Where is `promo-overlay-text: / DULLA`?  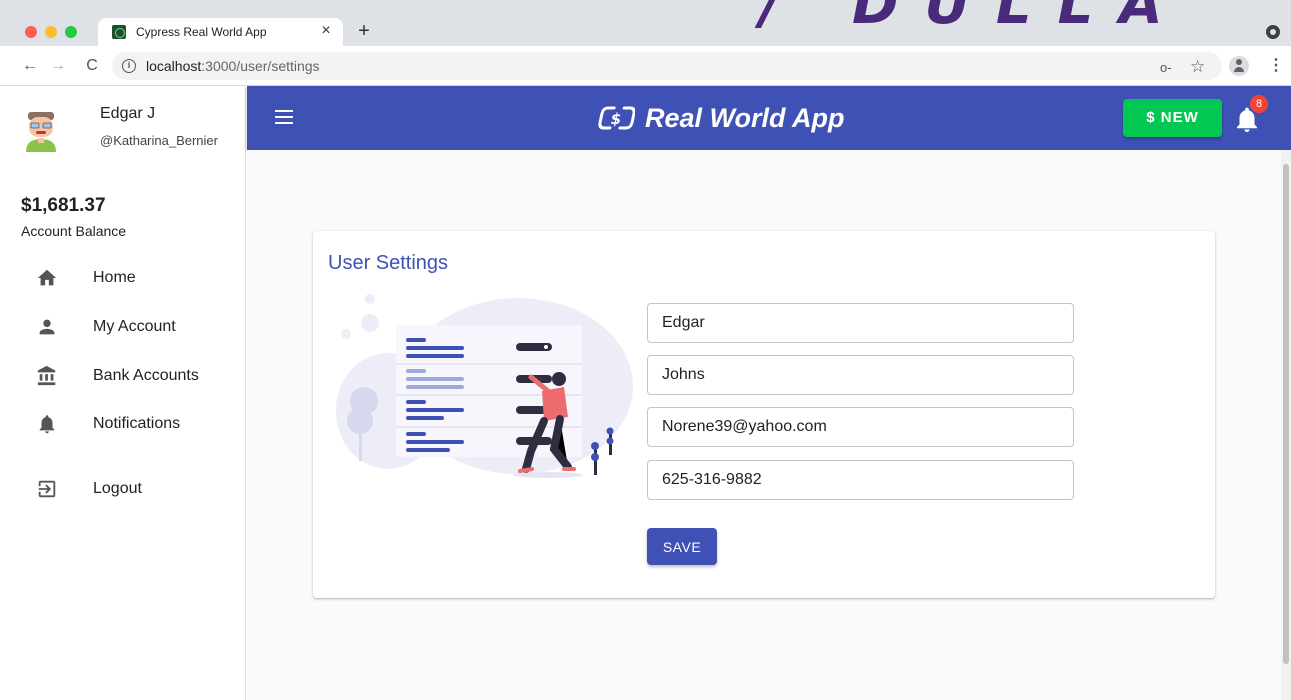
promo-overlay-text: / DULLA is located at coordinates (974, 18).